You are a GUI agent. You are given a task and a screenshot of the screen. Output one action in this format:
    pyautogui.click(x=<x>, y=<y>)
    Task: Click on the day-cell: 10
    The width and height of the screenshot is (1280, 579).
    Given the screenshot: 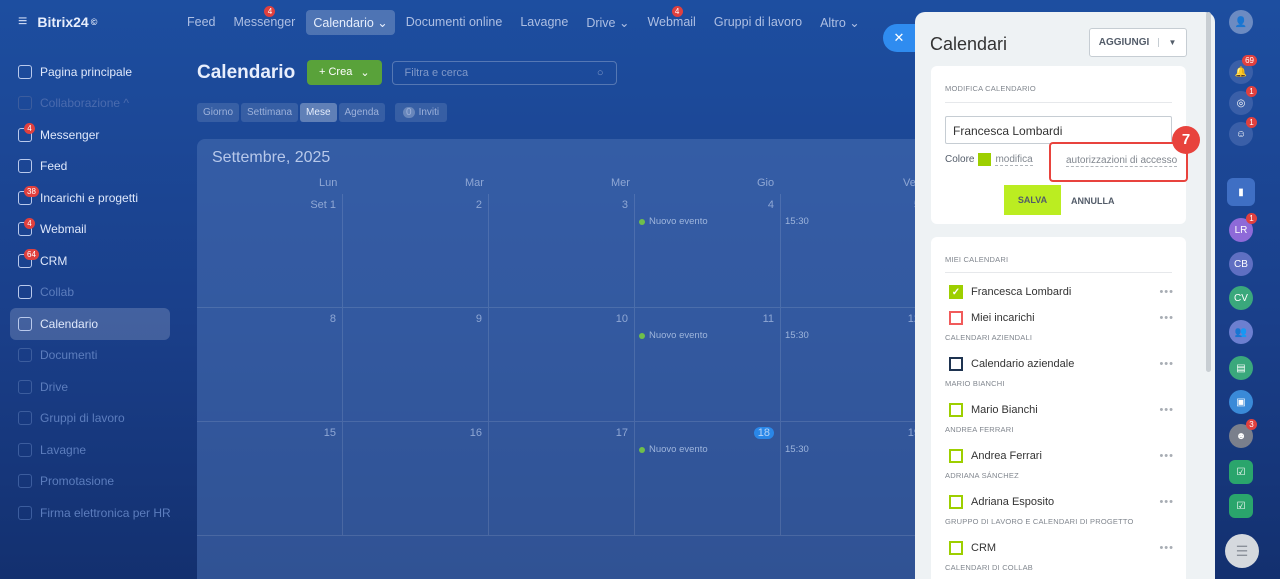 What is the action you would take?
    pyautogui.click(x=562, y=365)
    